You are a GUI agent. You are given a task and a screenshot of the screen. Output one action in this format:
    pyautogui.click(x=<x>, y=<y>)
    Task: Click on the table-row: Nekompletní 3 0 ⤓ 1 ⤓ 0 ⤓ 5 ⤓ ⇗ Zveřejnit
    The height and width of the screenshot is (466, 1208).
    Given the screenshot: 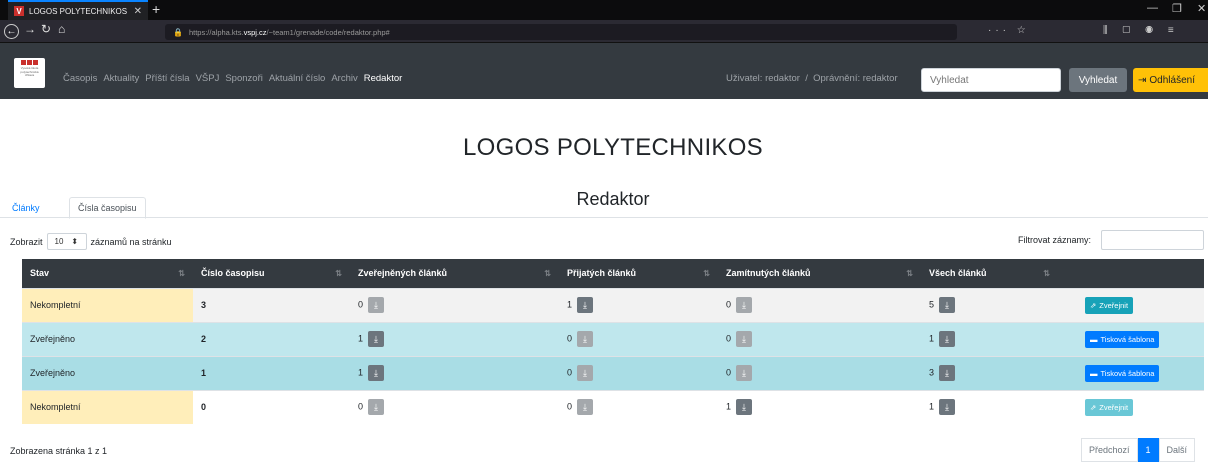 What is the action you would take?
    pyautogui.click(x=613, y=304)
    